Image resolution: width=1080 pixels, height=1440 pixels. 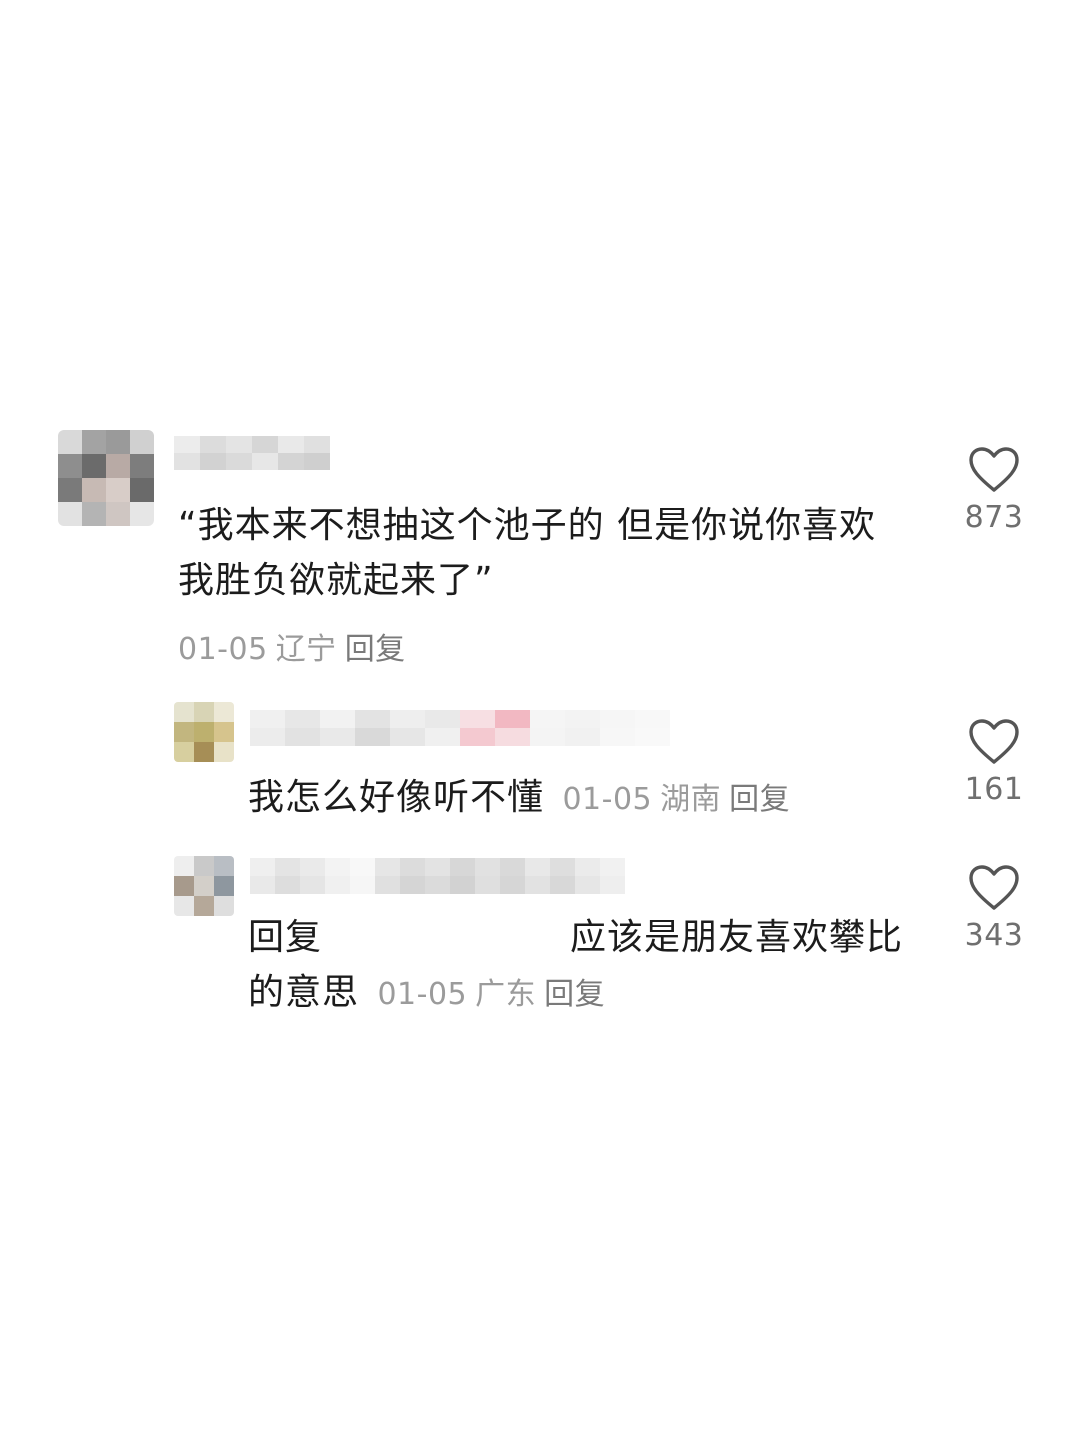 I want to click on comment-meta: 01-05 湖南 回复, so click(x=676, y=799).